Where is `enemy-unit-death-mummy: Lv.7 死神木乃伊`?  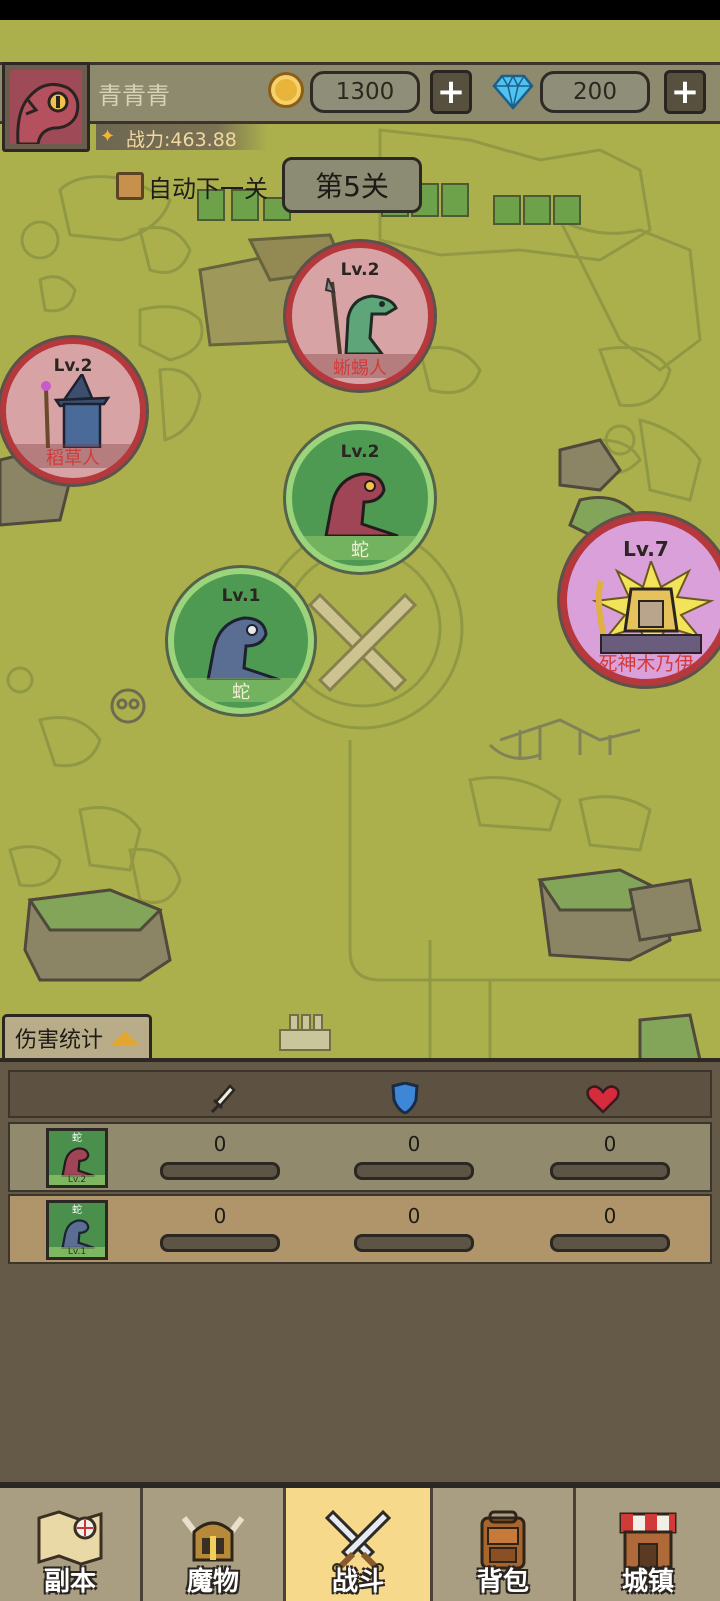
enemy-unit-death-mummy: Lv.7 死神木乃伊 is located at coordinates (640, 600).